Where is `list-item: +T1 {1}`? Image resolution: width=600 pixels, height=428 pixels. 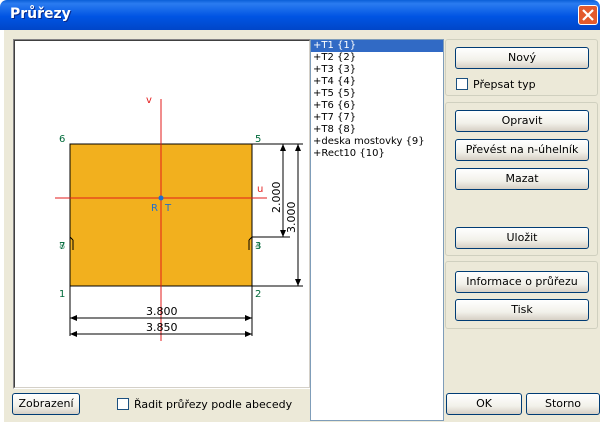
list-item: +T1 {1} is located at coordinates (377, 46).